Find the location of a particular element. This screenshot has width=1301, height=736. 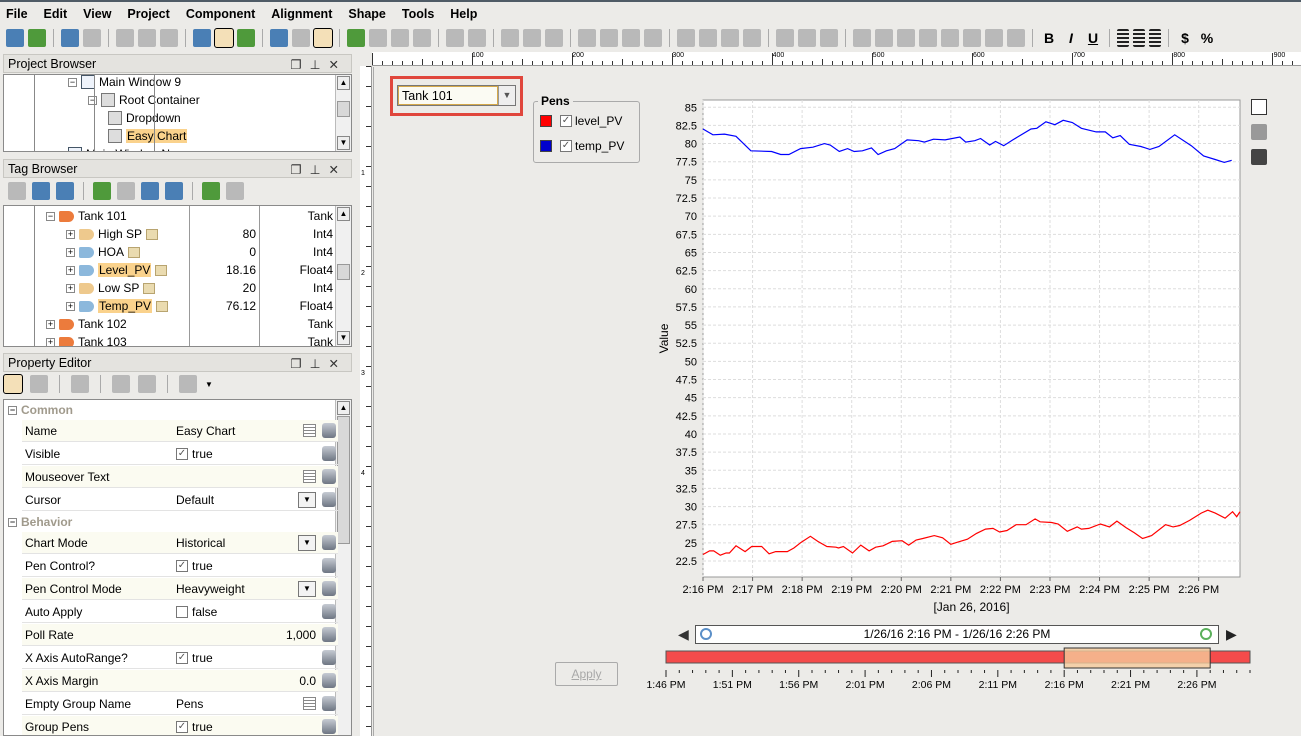

undo-icon is located at coordinates (70, 38).